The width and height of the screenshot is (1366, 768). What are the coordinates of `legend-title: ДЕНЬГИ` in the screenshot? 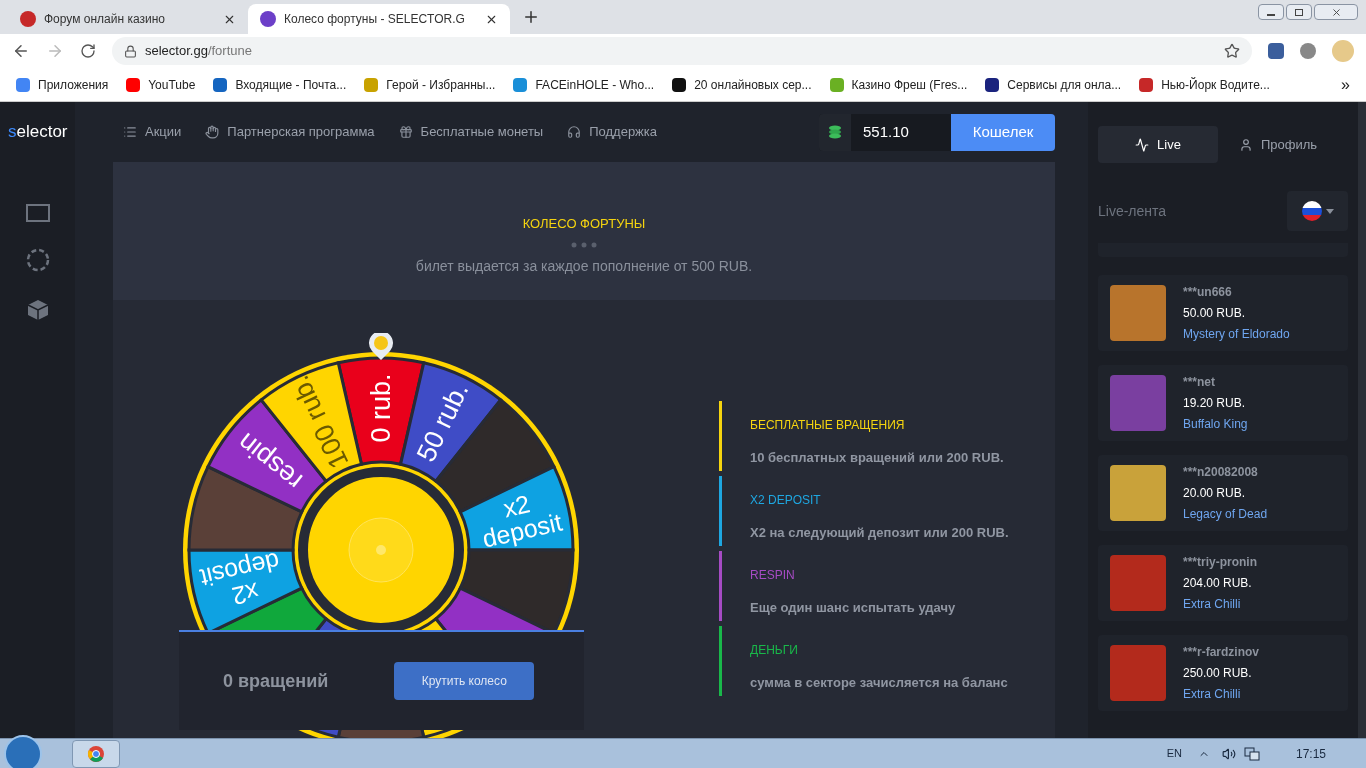 It's located at (774, 650).